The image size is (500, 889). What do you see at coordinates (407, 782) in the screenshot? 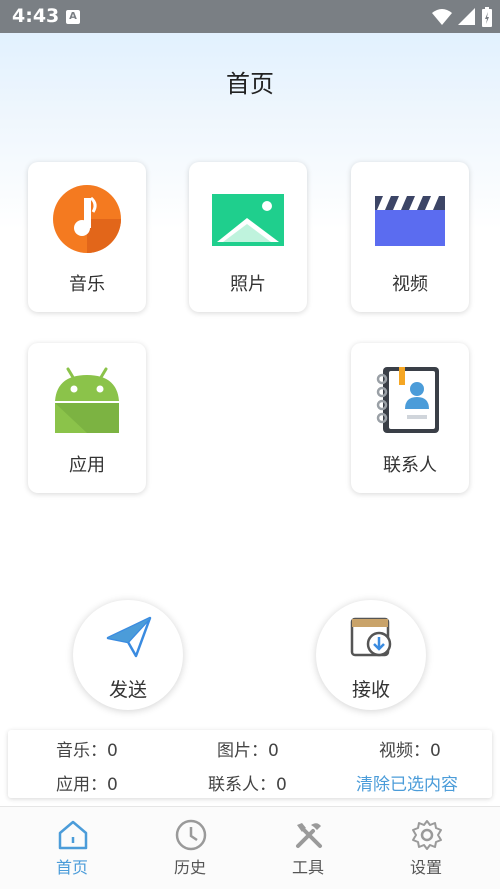
I see `clear-selection-link: 清除已选内容` at bounding box center [407, 782].